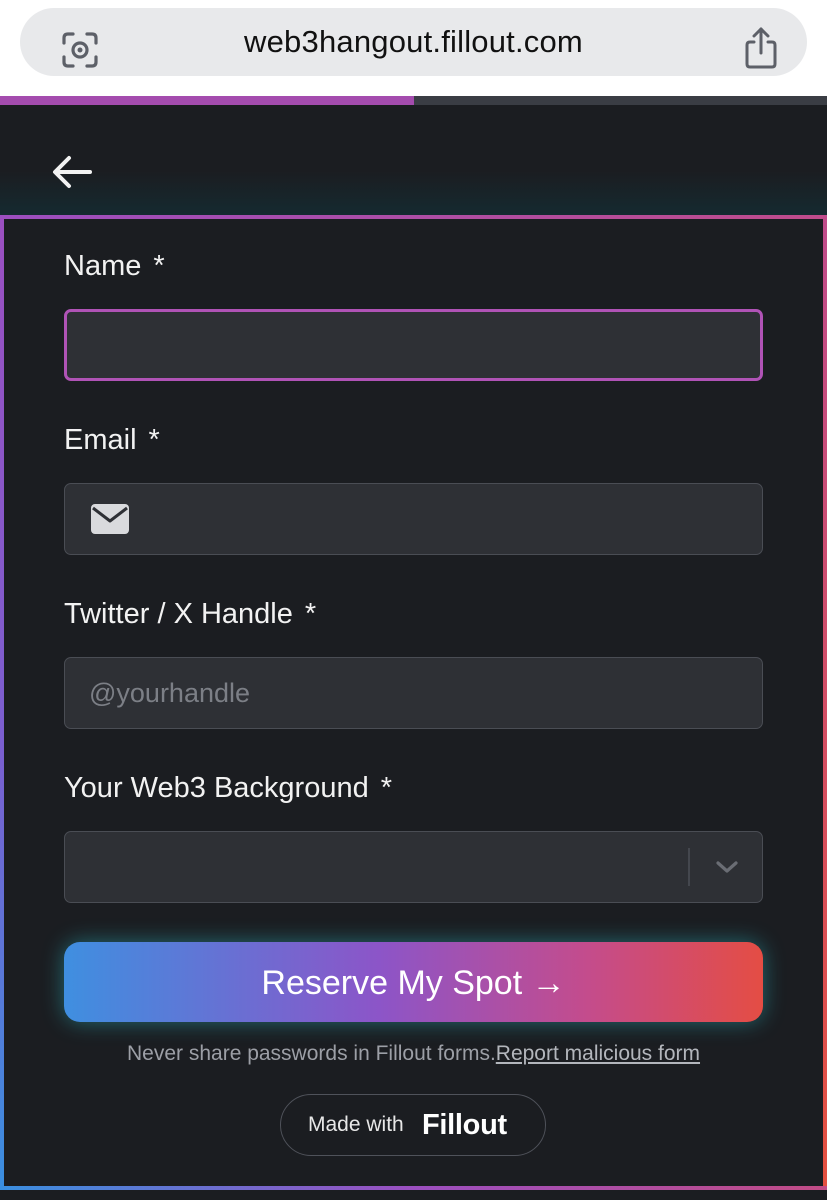  I want to click on chevron-down-icon, so click(727, 867).